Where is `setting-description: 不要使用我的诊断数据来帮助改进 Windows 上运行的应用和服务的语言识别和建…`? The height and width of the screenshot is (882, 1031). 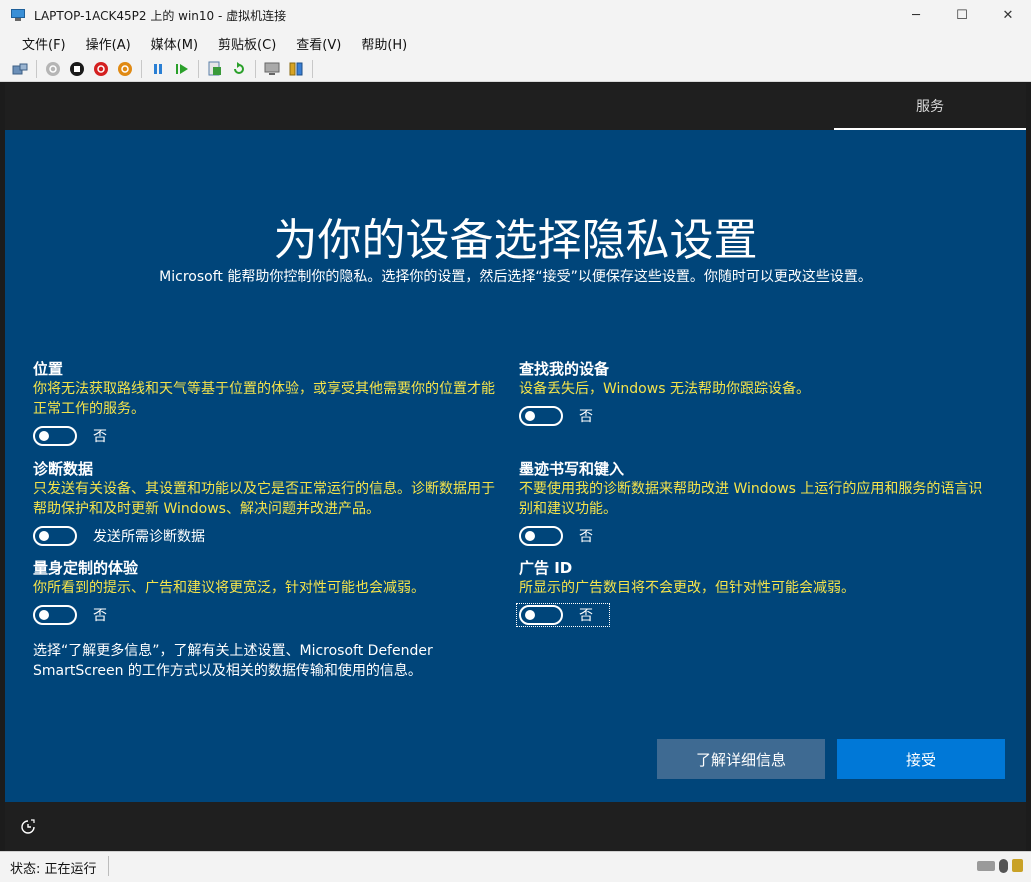
setting-description: 不要使用我的诊断数据来帮助改进 Windows 上运行的应用和服务的语言识别和建… is located at coordinates (751, 499).